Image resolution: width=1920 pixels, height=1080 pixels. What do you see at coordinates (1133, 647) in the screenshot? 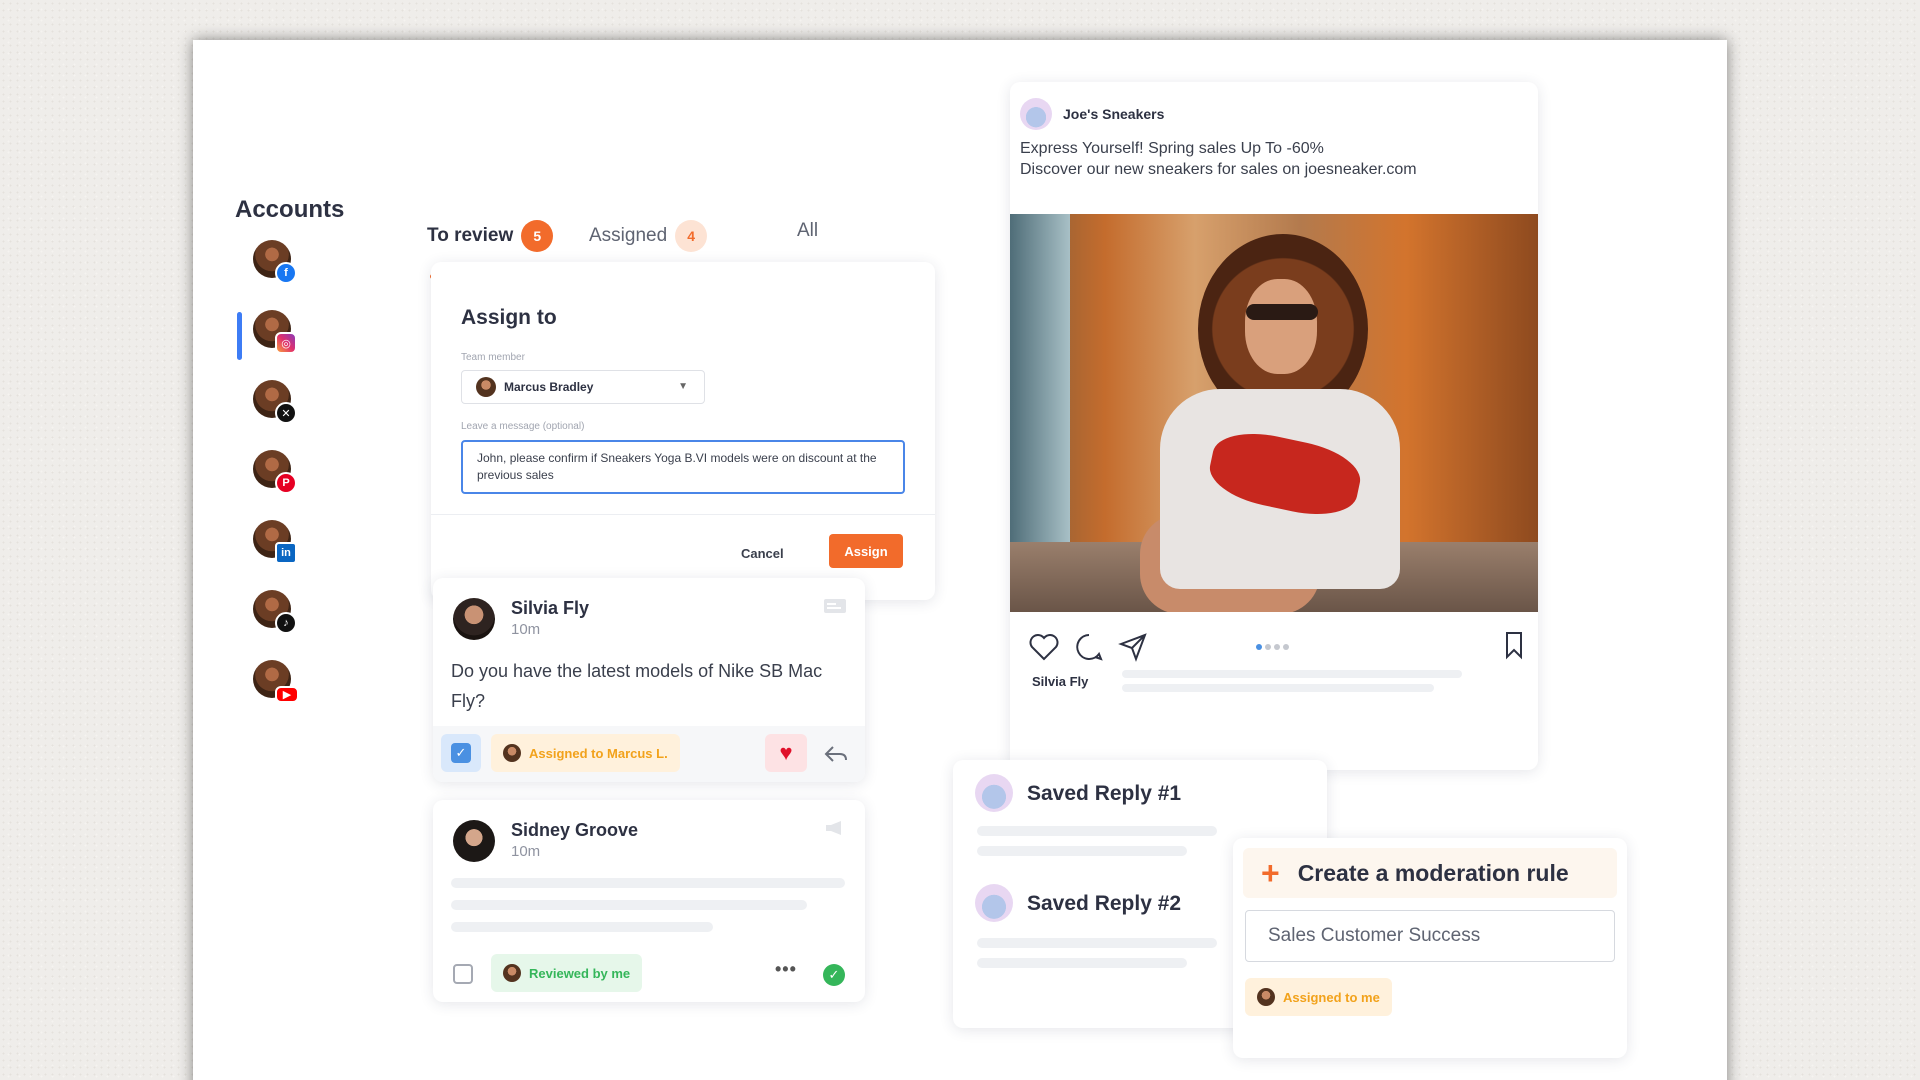
I see `share-icon` at bounding box center [1133, 647].